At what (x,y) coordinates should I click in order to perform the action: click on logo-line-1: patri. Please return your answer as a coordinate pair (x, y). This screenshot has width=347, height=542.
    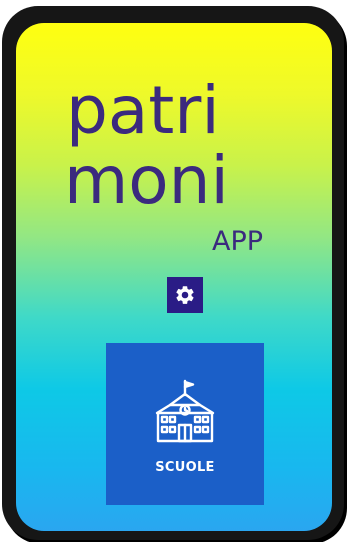
    Looking at the image, I should click on (143, 110).